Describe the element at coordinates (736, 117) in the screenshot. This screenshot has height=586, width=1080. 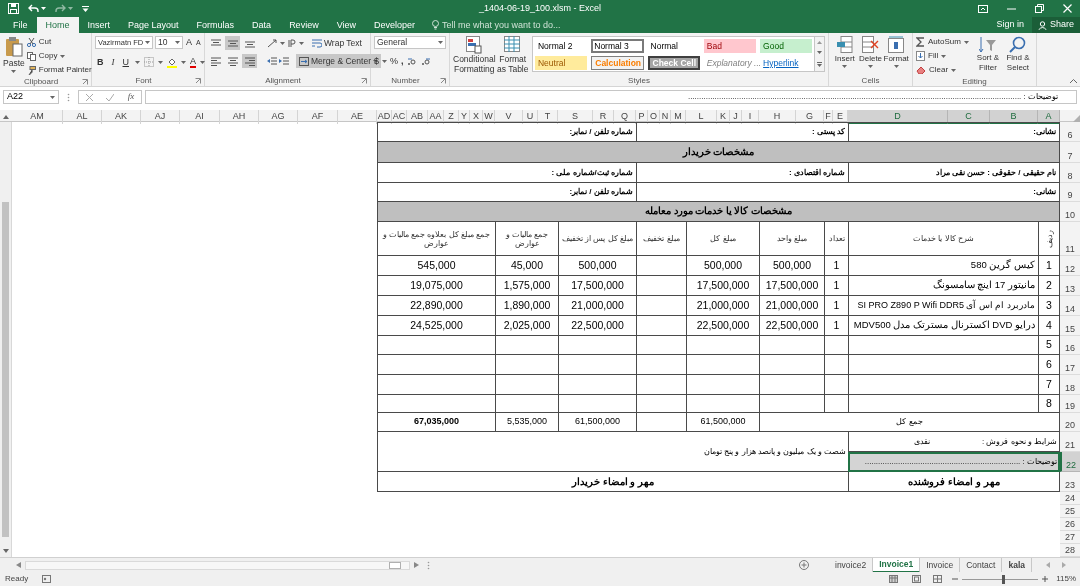
I see `column-heading: J` at that location.